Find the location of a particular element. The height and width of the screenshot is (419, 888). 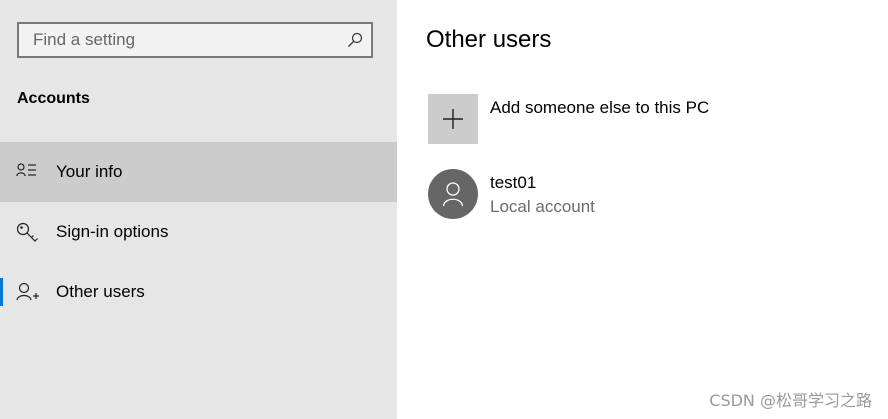

avatar is located at coordinates (453, 194).